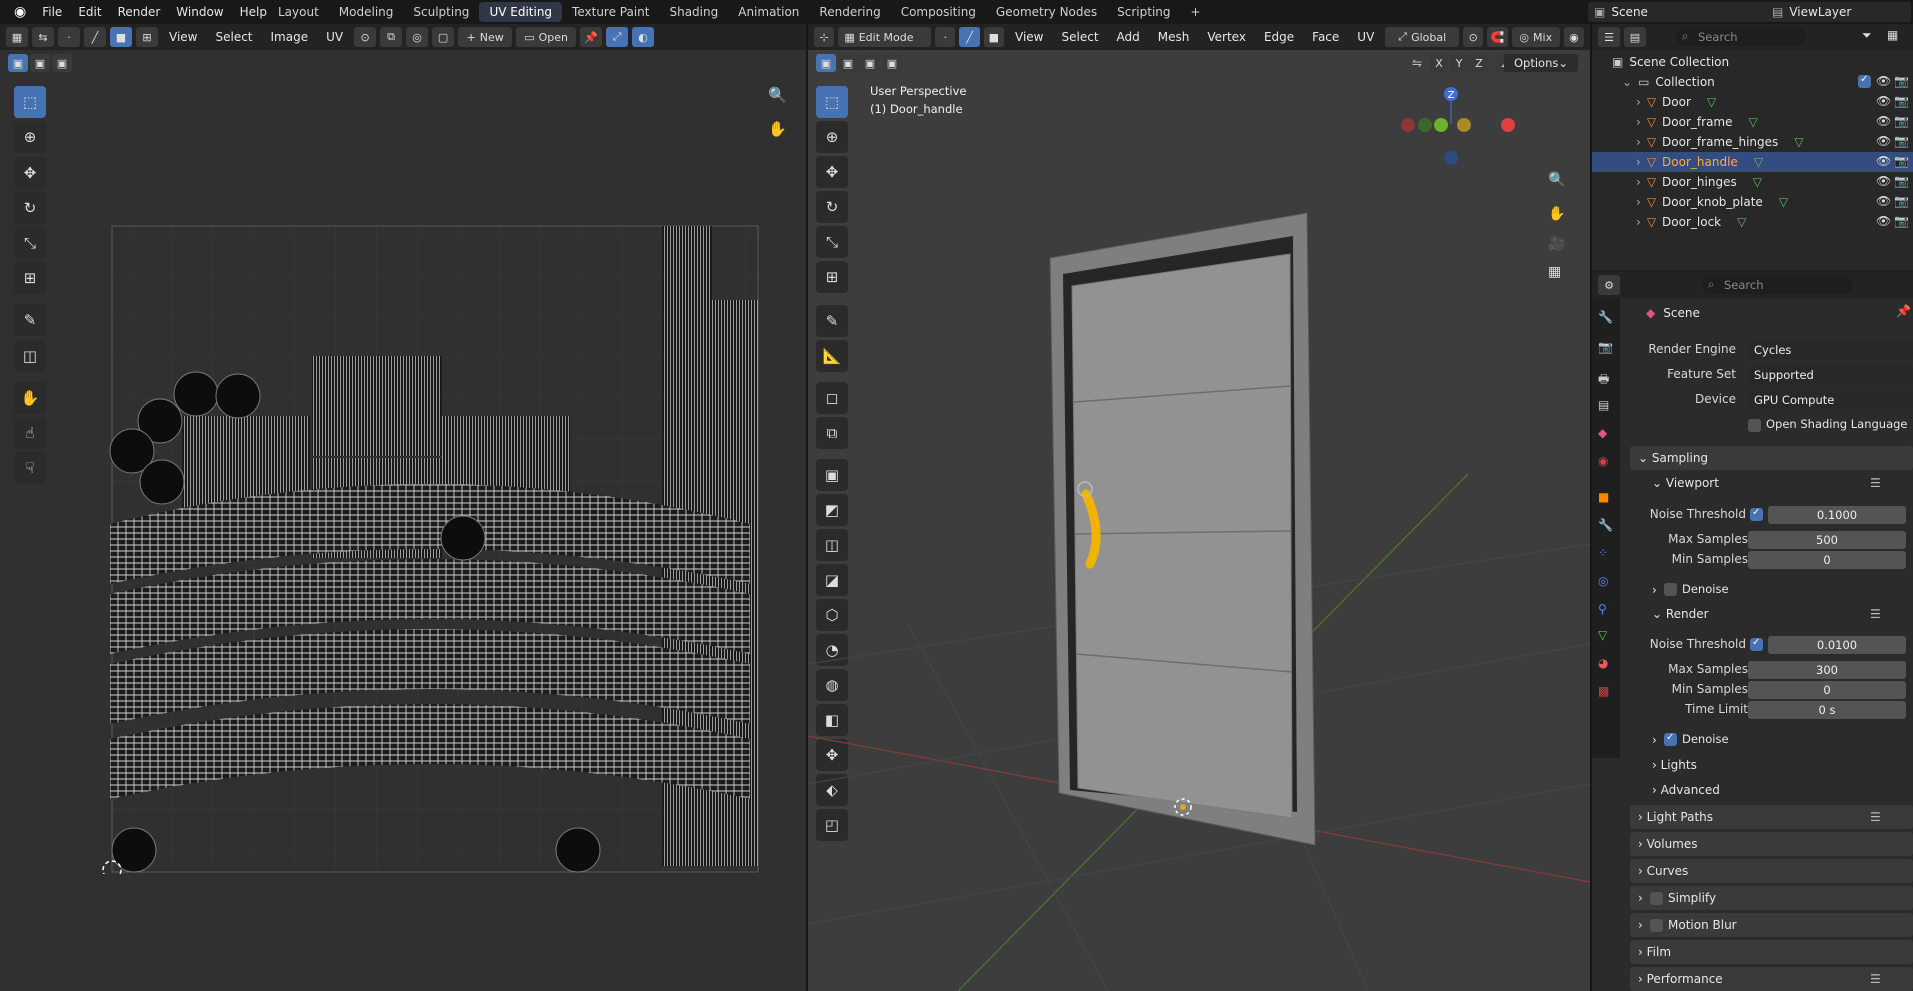 The height and width of the screenshot is (991, 1913). What do you see at coordinates (1605, 317) in the screenshot?
I see `tool-tab-icon: 🔧` at bounding box center [1605, 317].